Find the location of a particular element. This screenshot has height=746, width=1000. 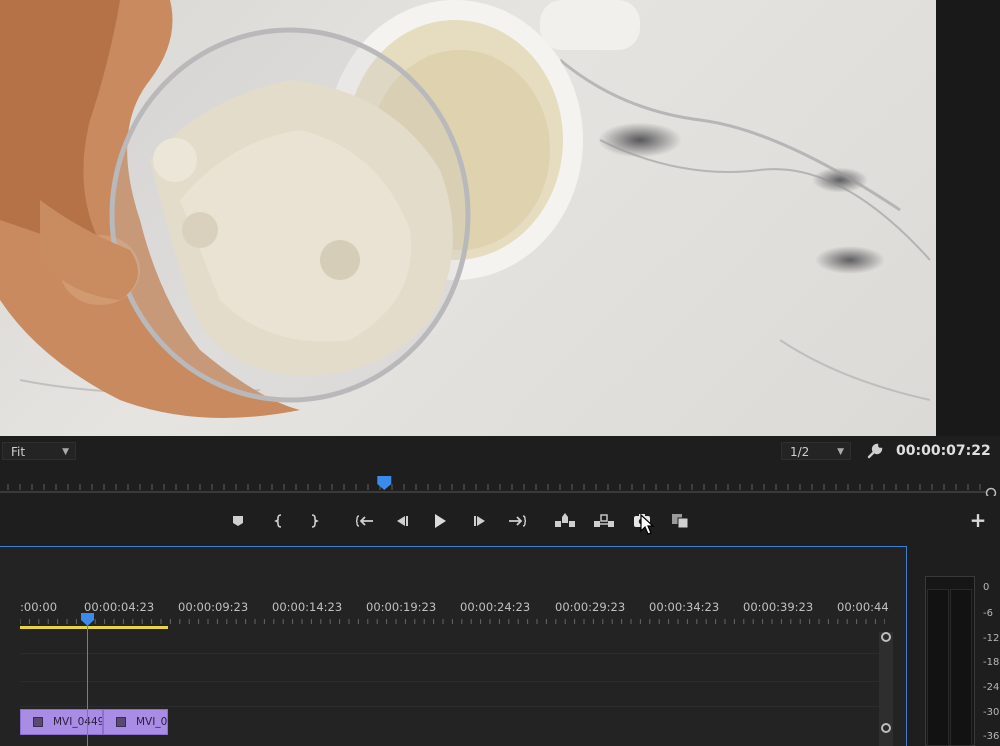

ruler-label: 00:00:34:23 is located at coordinates (684, 607).